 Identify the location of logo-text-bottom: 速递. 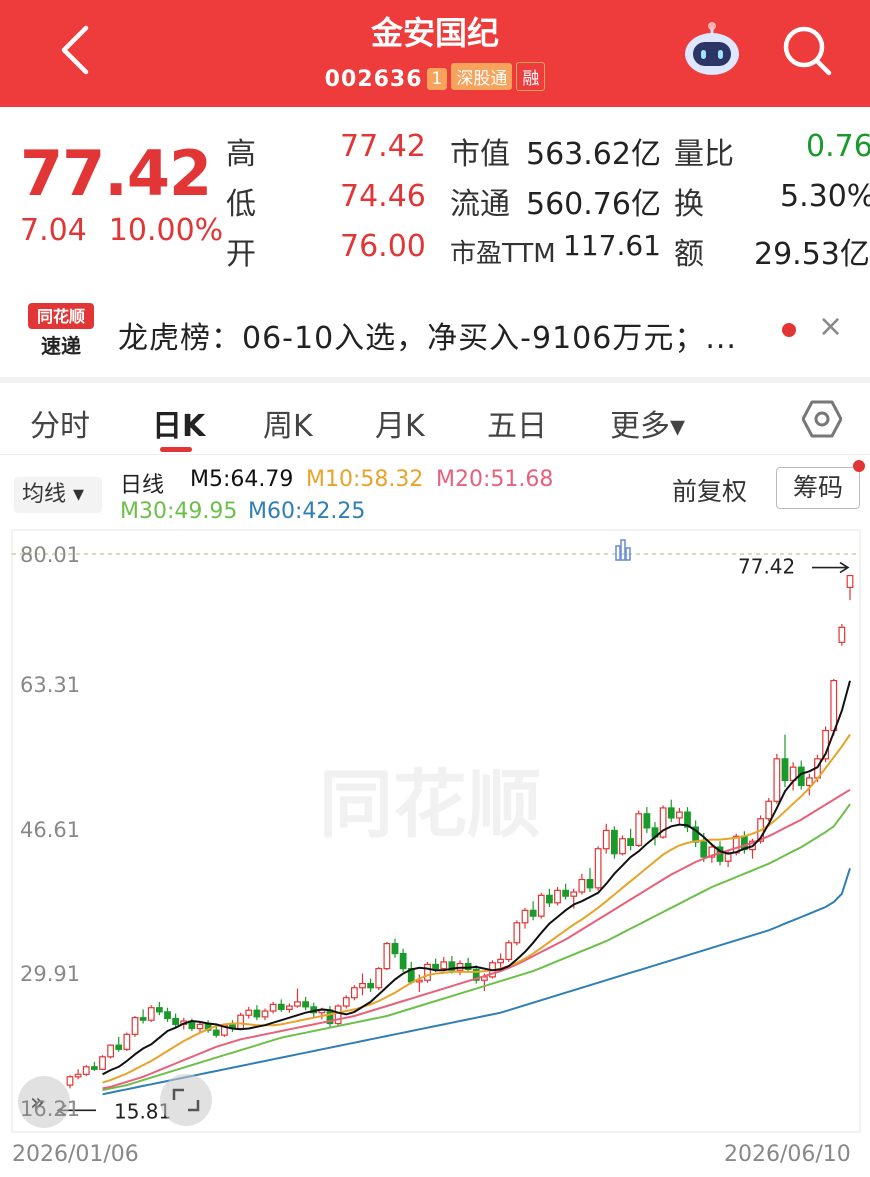
(61, 346).